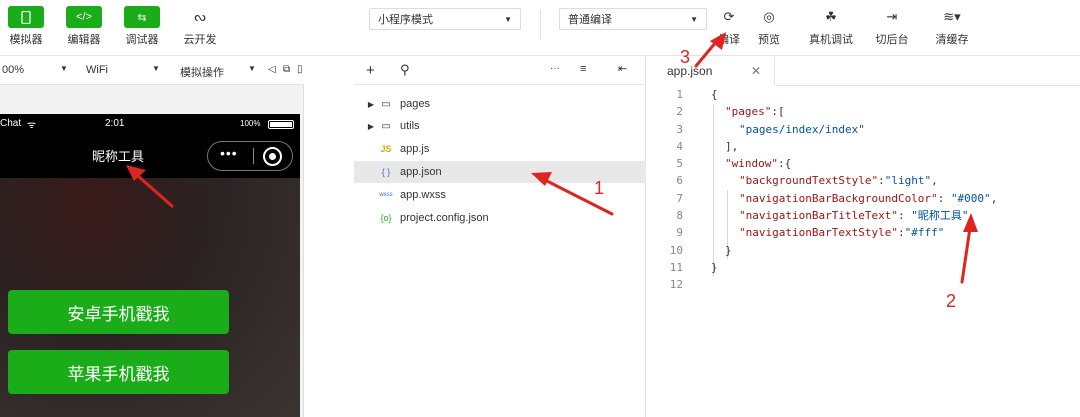 This screenshot has width=1080, height=417. I want to click on phone-icon, so click(26, 17).